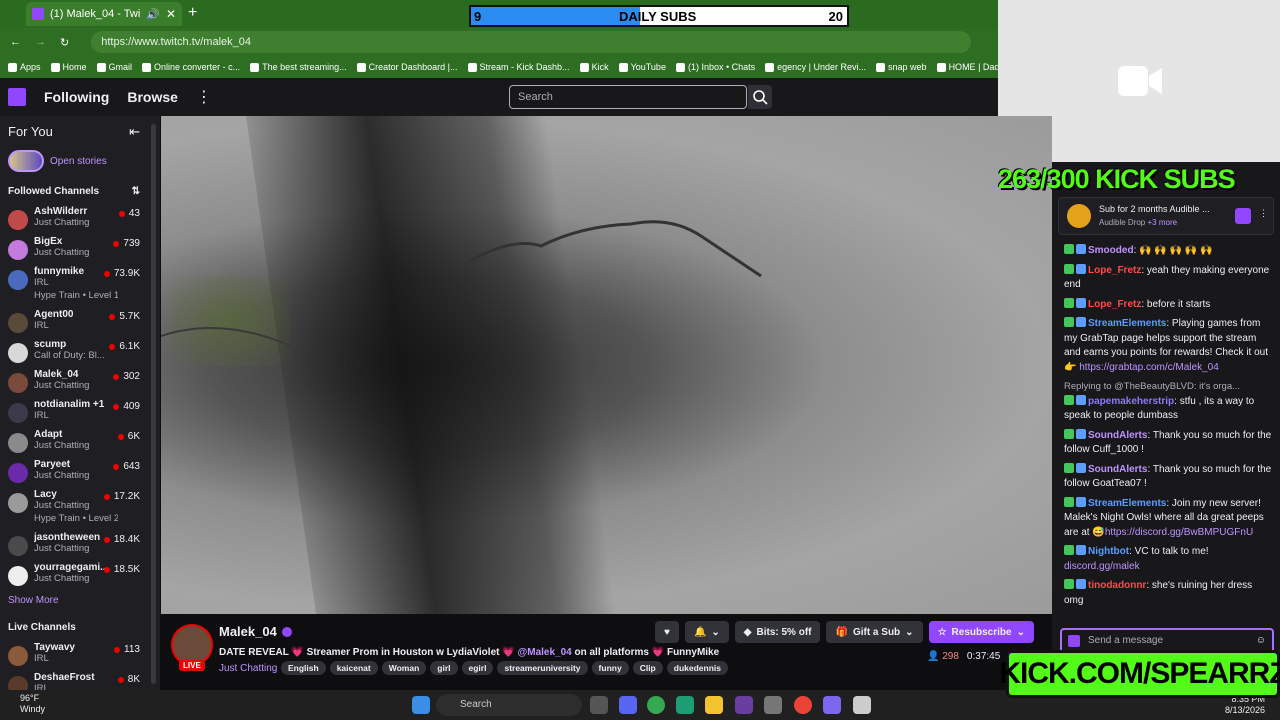  I want to click on taskbar-search: Search, so click(509, 705).